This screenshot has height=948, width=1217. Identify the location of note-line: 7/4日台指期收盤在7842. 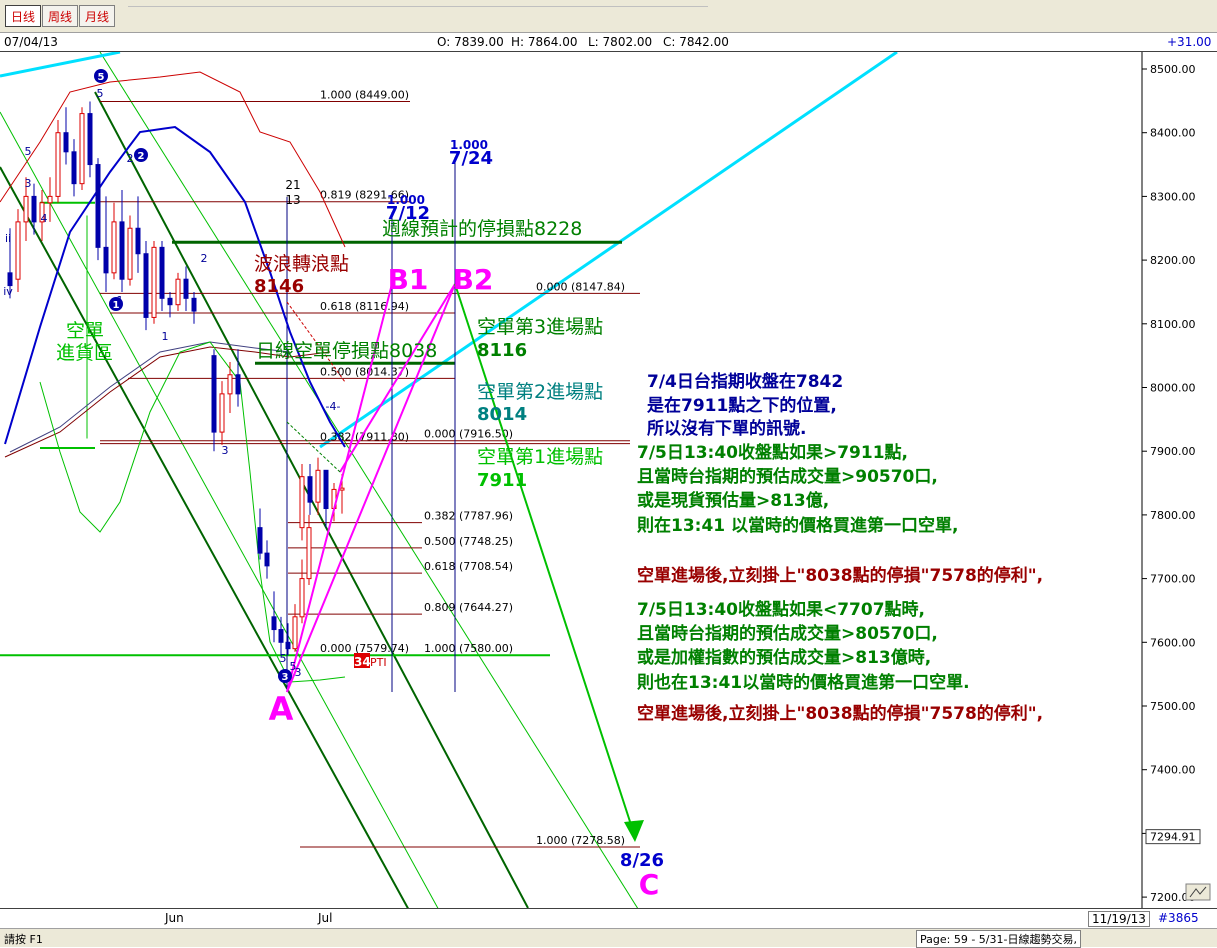
(745, 381).